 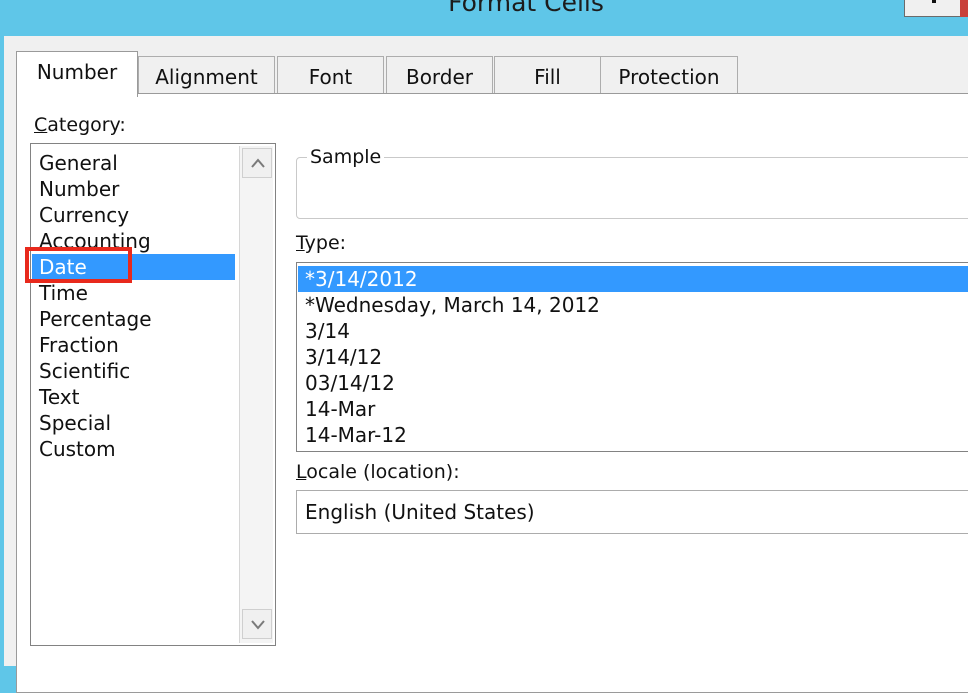 I want to click on help-icon, so click(x=934, y=1).